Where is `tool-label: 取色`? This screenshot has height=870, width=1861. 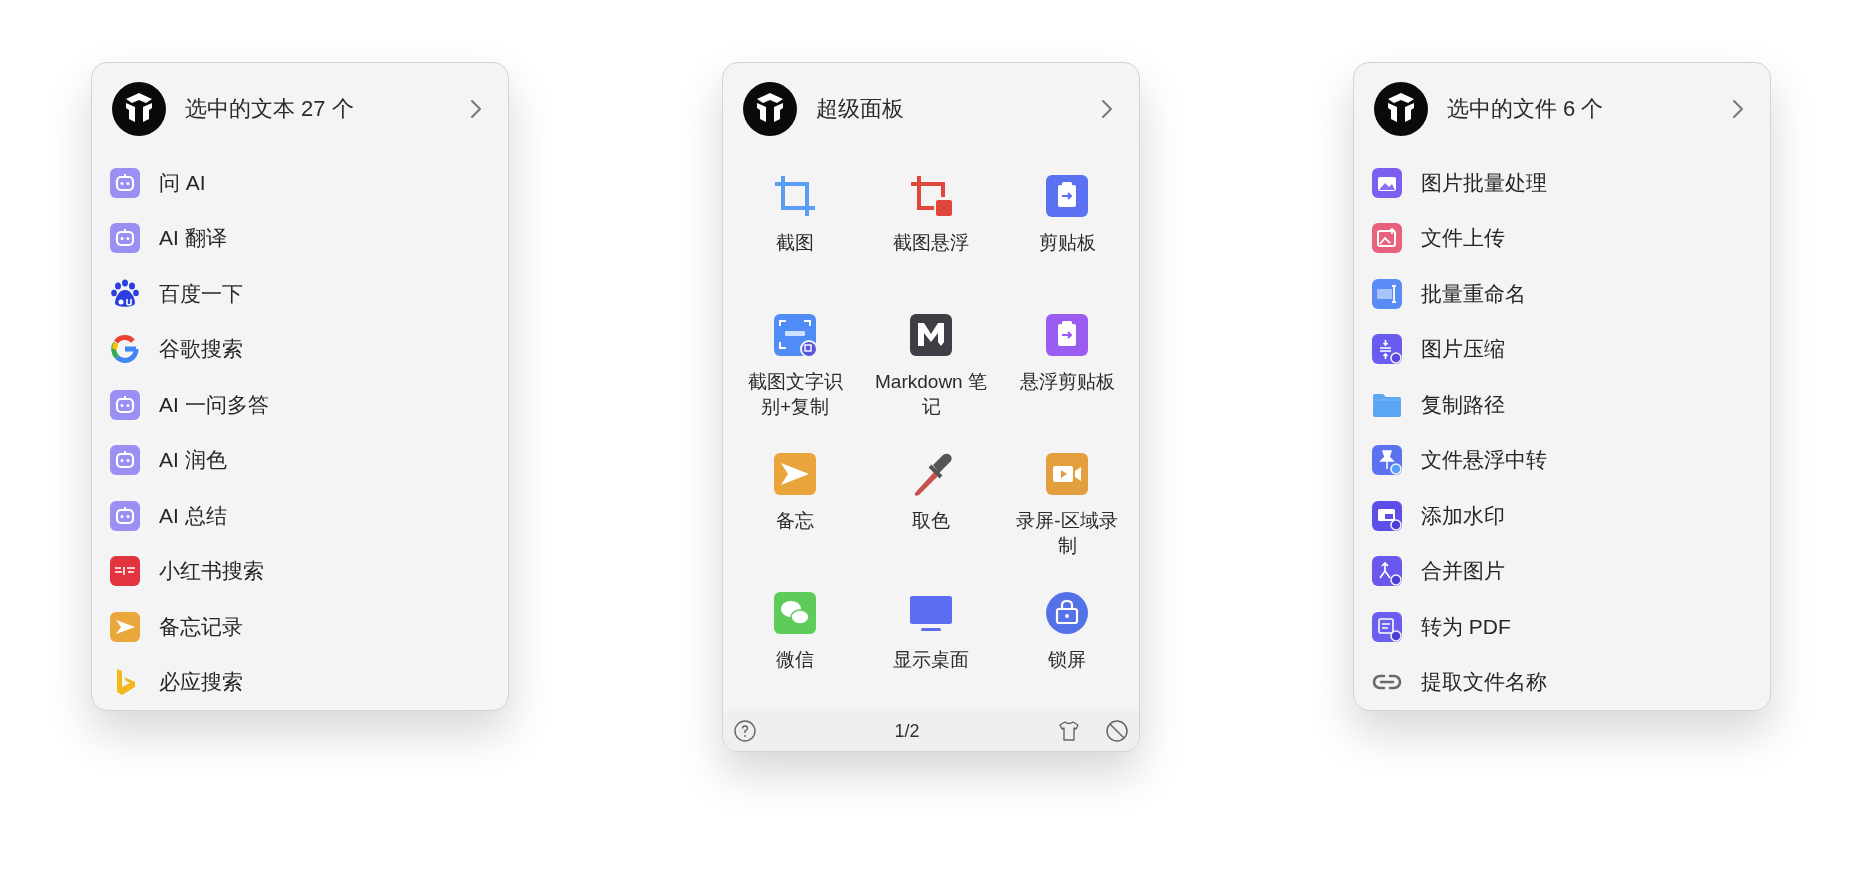 tool-label: 取色 is located at coordinates (931, 521).